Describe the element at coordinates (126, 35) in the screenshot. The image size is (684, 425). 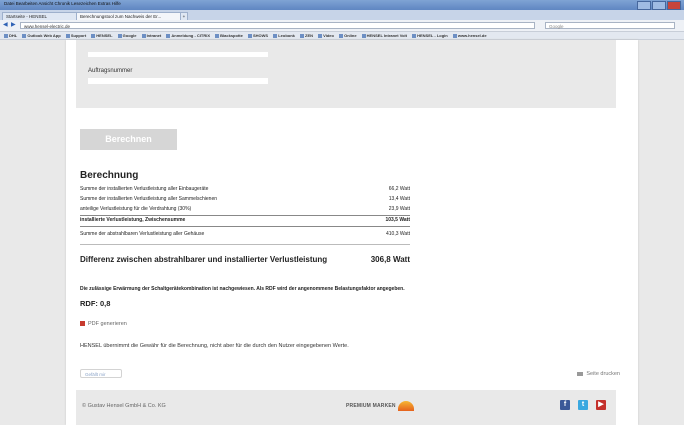
I see `bookmark-item: Google` at that location.